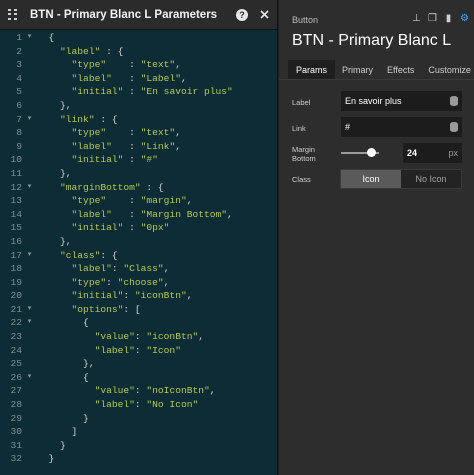  I want to click on line-number: 3, so click(19, 65).